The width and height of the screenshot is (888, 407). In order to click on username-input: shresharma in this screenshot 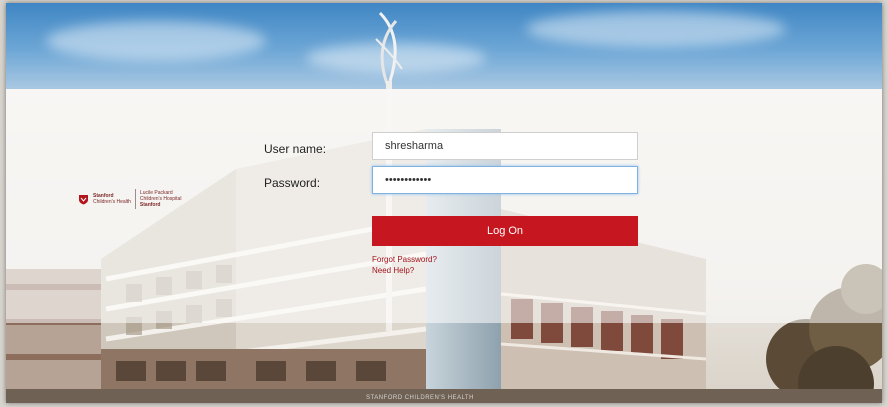, I will do `click(505, 146)`.